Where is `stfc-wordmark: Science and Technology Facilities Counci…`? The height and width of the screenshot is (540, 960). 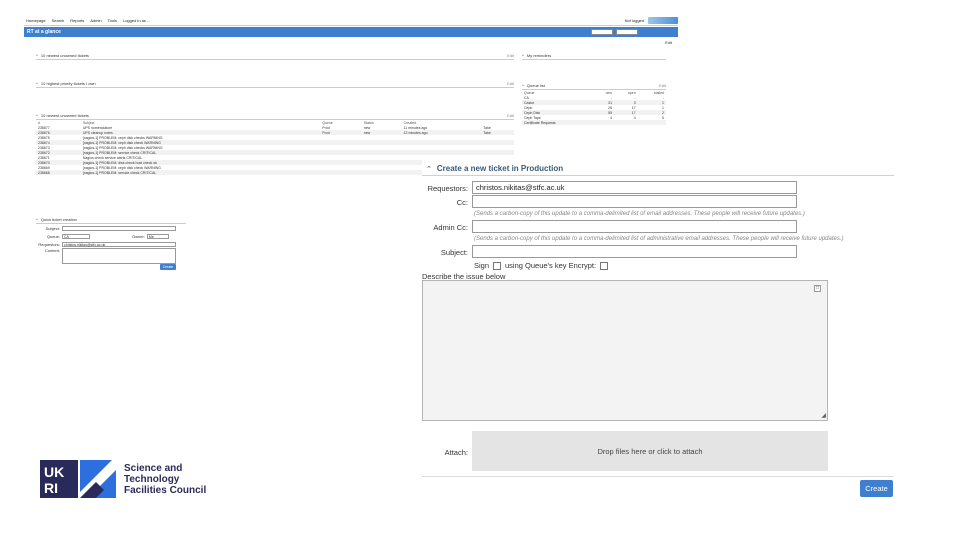
stfc-wordmark: Science and Technology Facilities Counci… is located at coordinates (165, 479).